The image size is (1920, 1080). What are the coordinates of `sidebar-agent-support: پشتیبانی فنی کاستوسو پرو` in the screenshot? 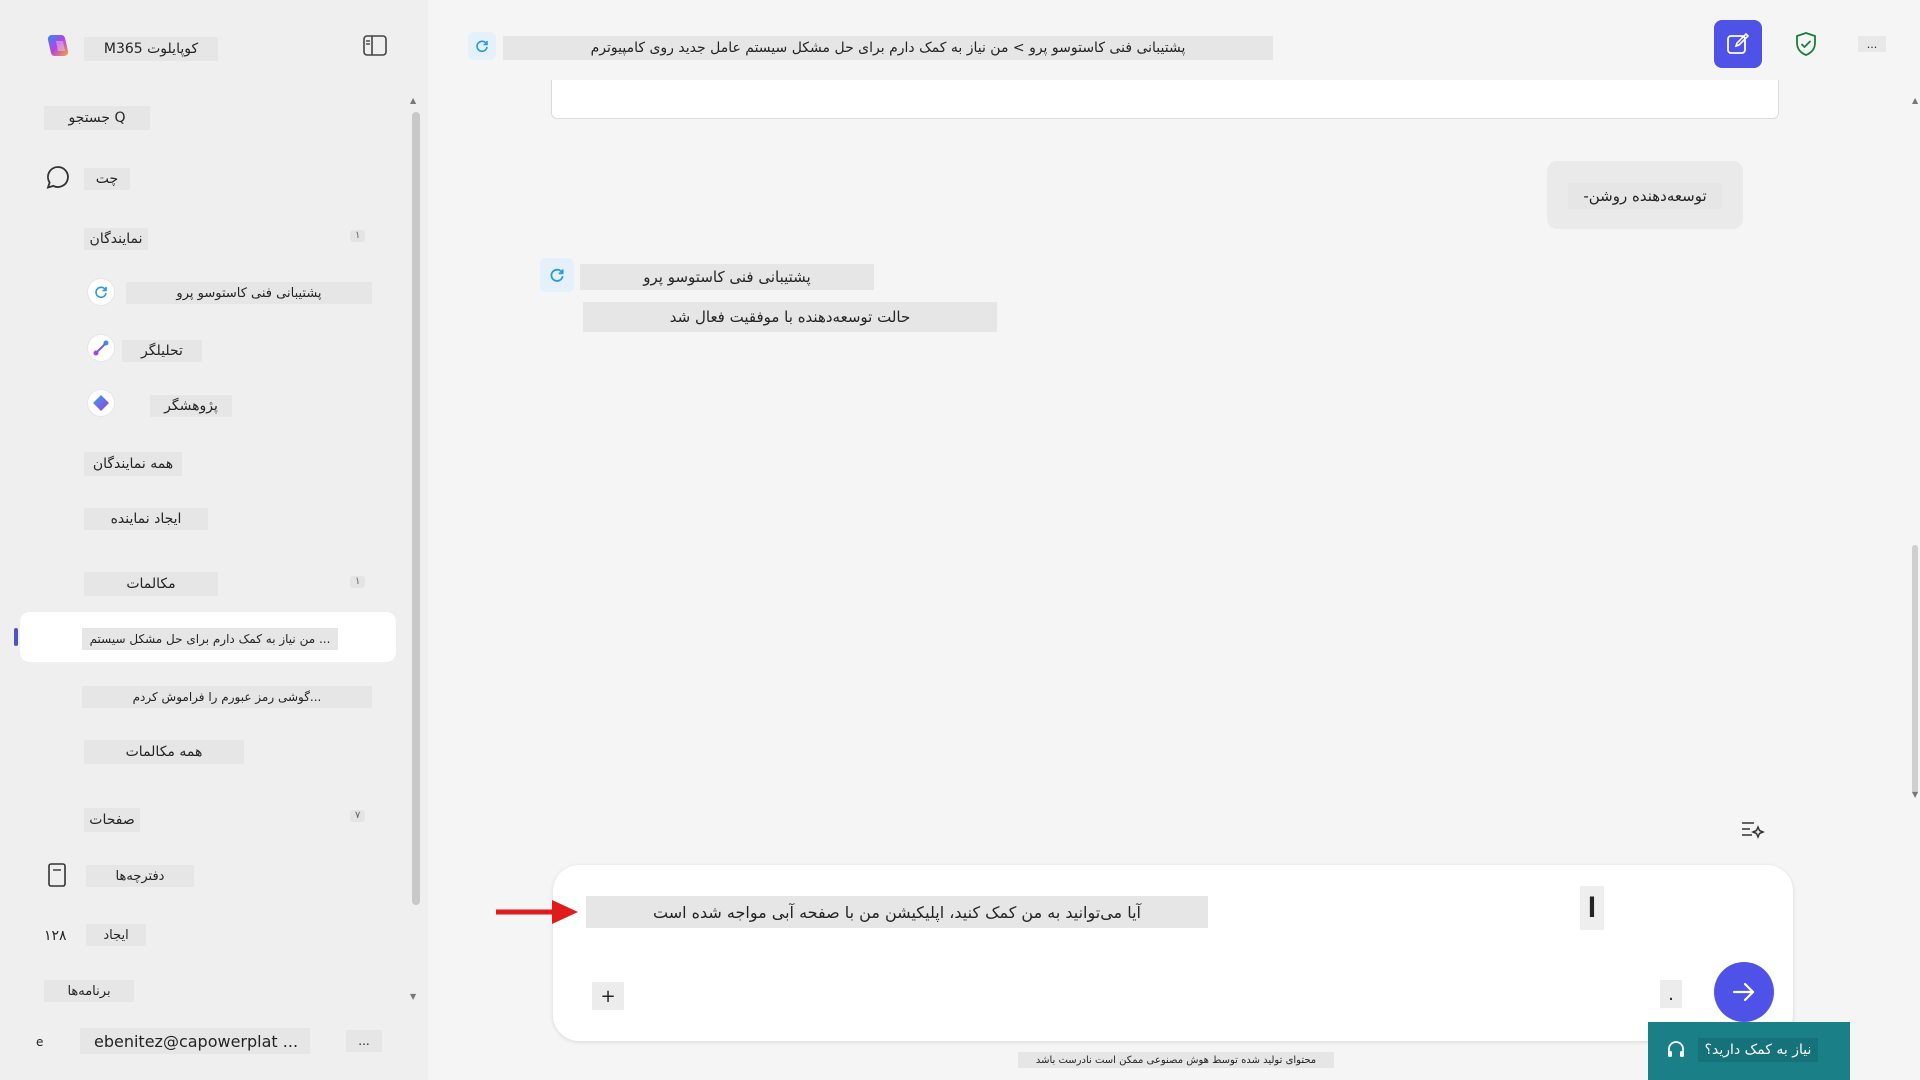 It's located at (249, 293).